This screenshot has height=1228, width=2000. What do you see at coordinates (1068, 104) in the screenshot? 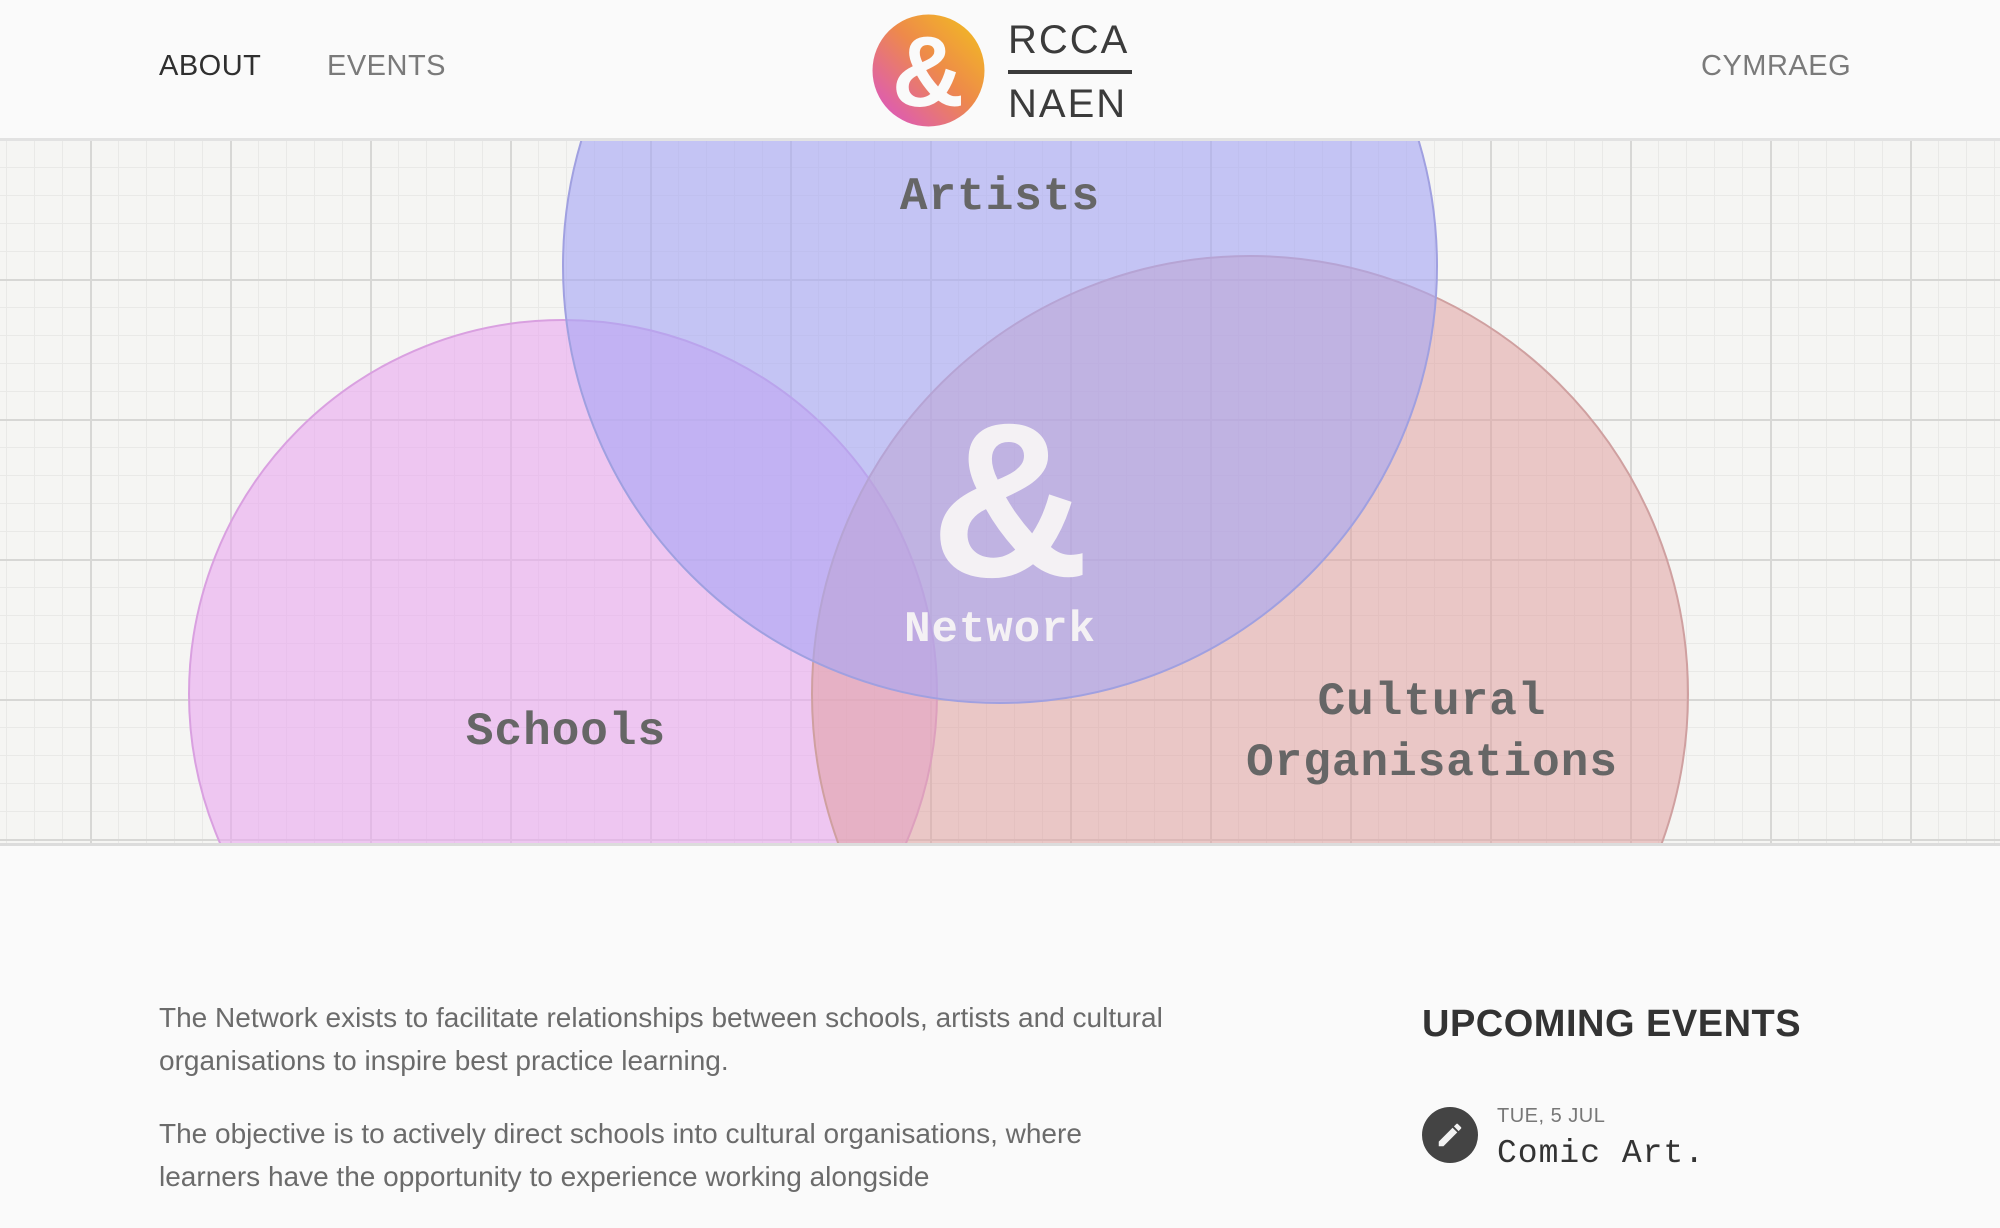
I see `logo-text-naen: NAEN` at bounding box center [1068, 104].